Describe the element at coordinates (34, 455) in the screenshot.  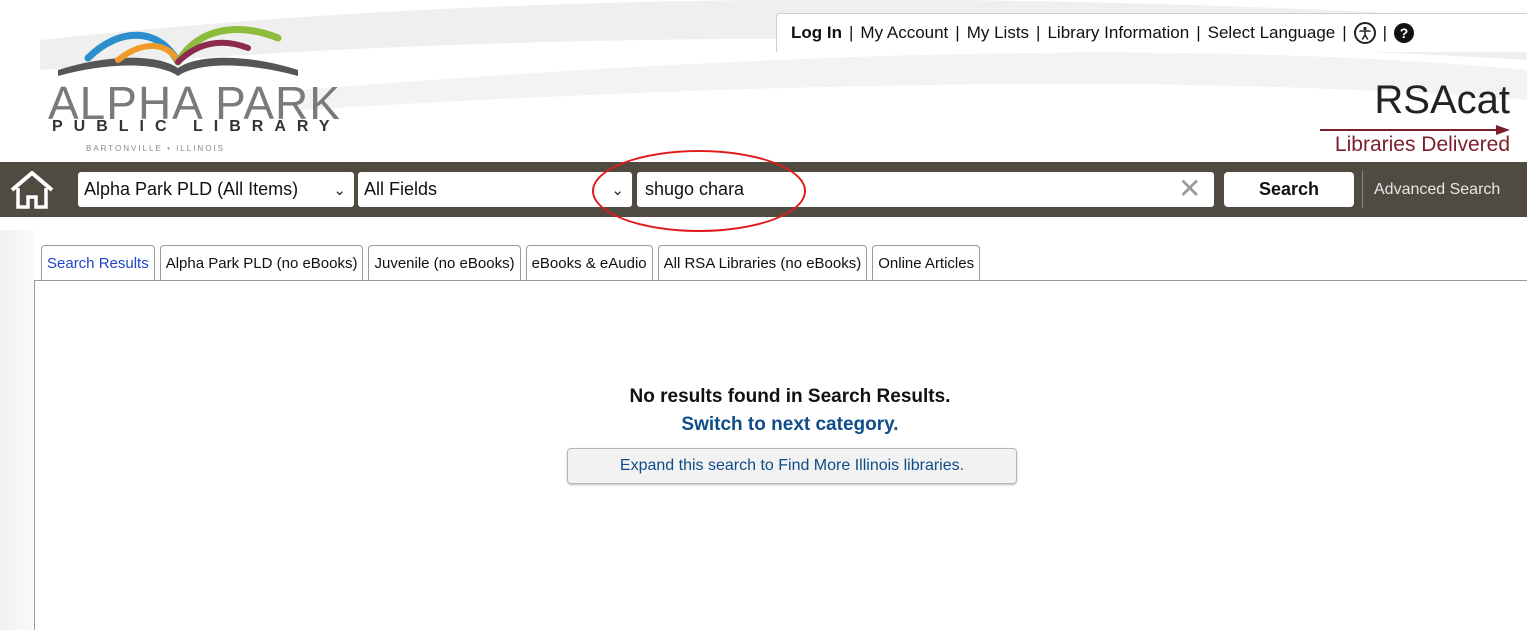
I see `content-border` at that location.